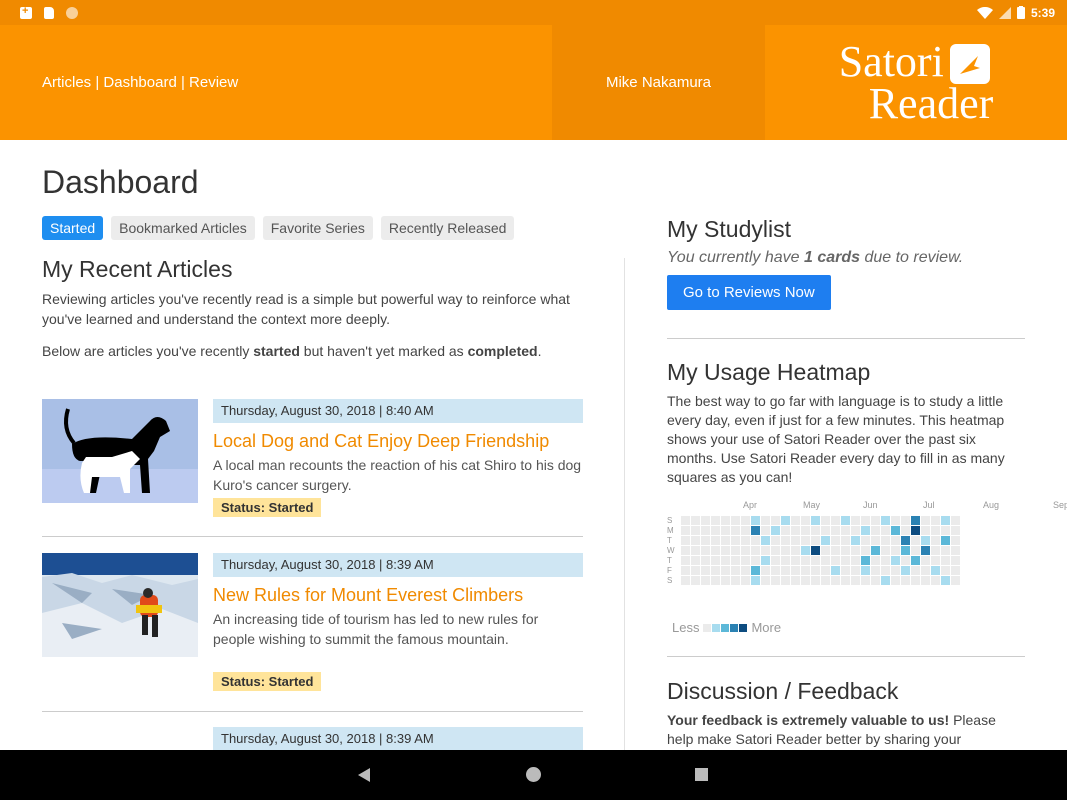  What do you see at coordinates (624, 504) in the screenshot?
I see `column-divider` at bounding box center [624, 504].